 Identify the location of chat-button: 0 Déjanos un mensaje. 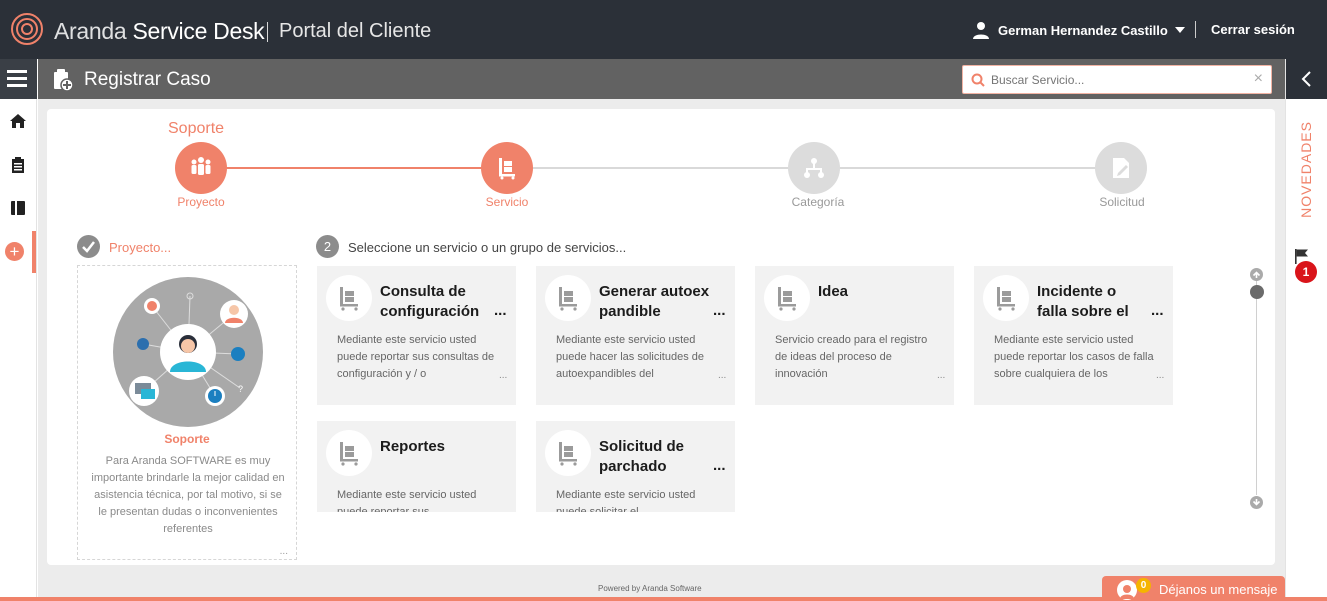
(1193, 588).